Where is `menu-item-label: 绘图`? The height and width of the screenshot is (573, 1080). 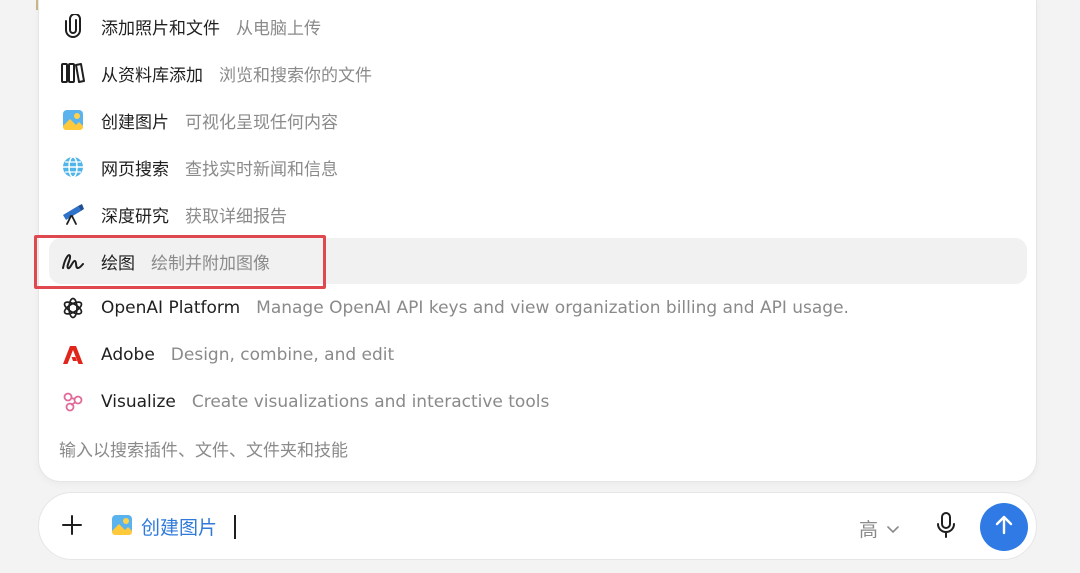 menu-item-label: 绘图 is located at coordinates (118, 263).